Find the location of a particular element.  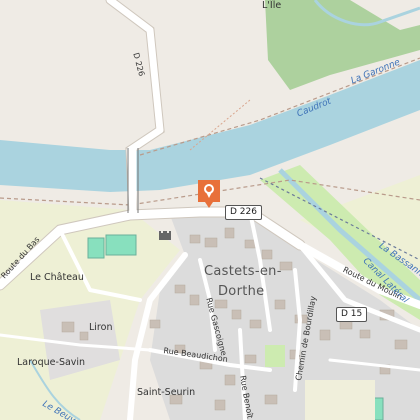

label-le-chateau: Le Château is located at coordinates (57, 277).